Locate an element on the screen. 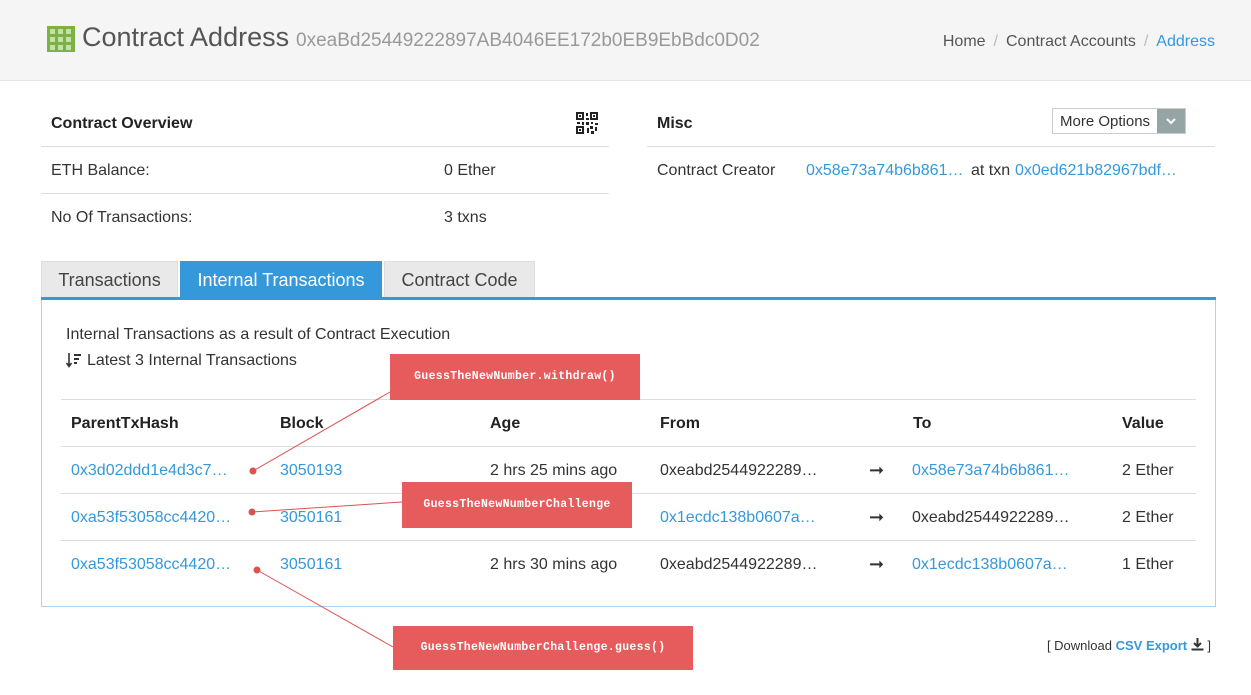 The width and height of the screenshot is (1251, 695). download-bracket-open: [ Download is located at coordinates (1079, 645).